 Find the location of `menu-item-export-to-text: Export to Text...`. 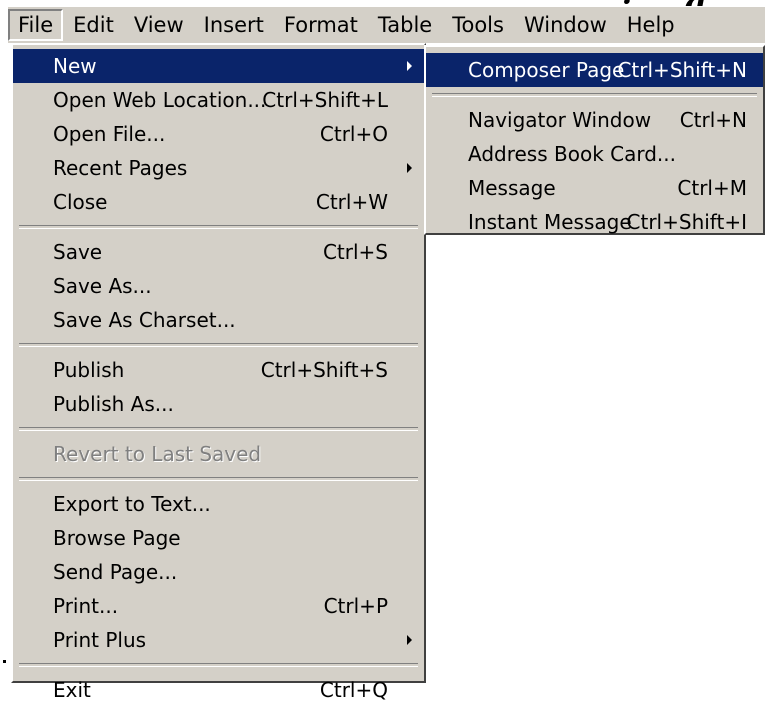

menu-item-export-to-text: Export to Text... is located at coordinates (218, 504).